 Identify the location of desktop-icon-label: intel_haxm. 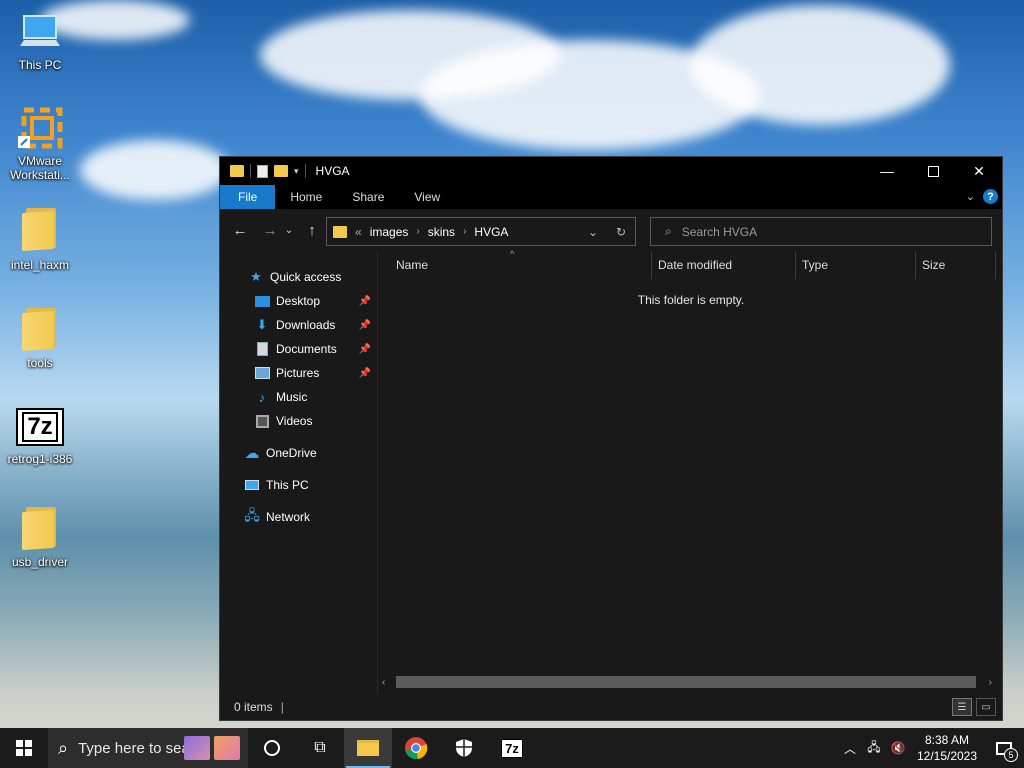
(40, 265).